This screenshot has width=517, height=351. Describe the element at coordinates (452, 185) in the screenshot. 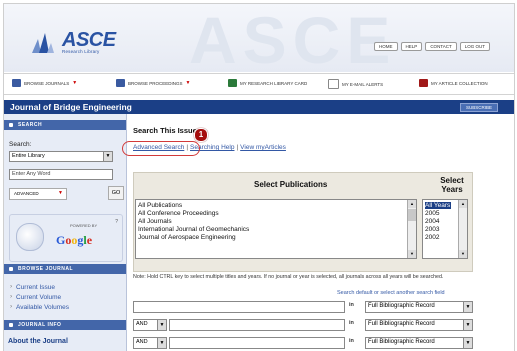

I see `select-years-heading: Select Years` at that location.